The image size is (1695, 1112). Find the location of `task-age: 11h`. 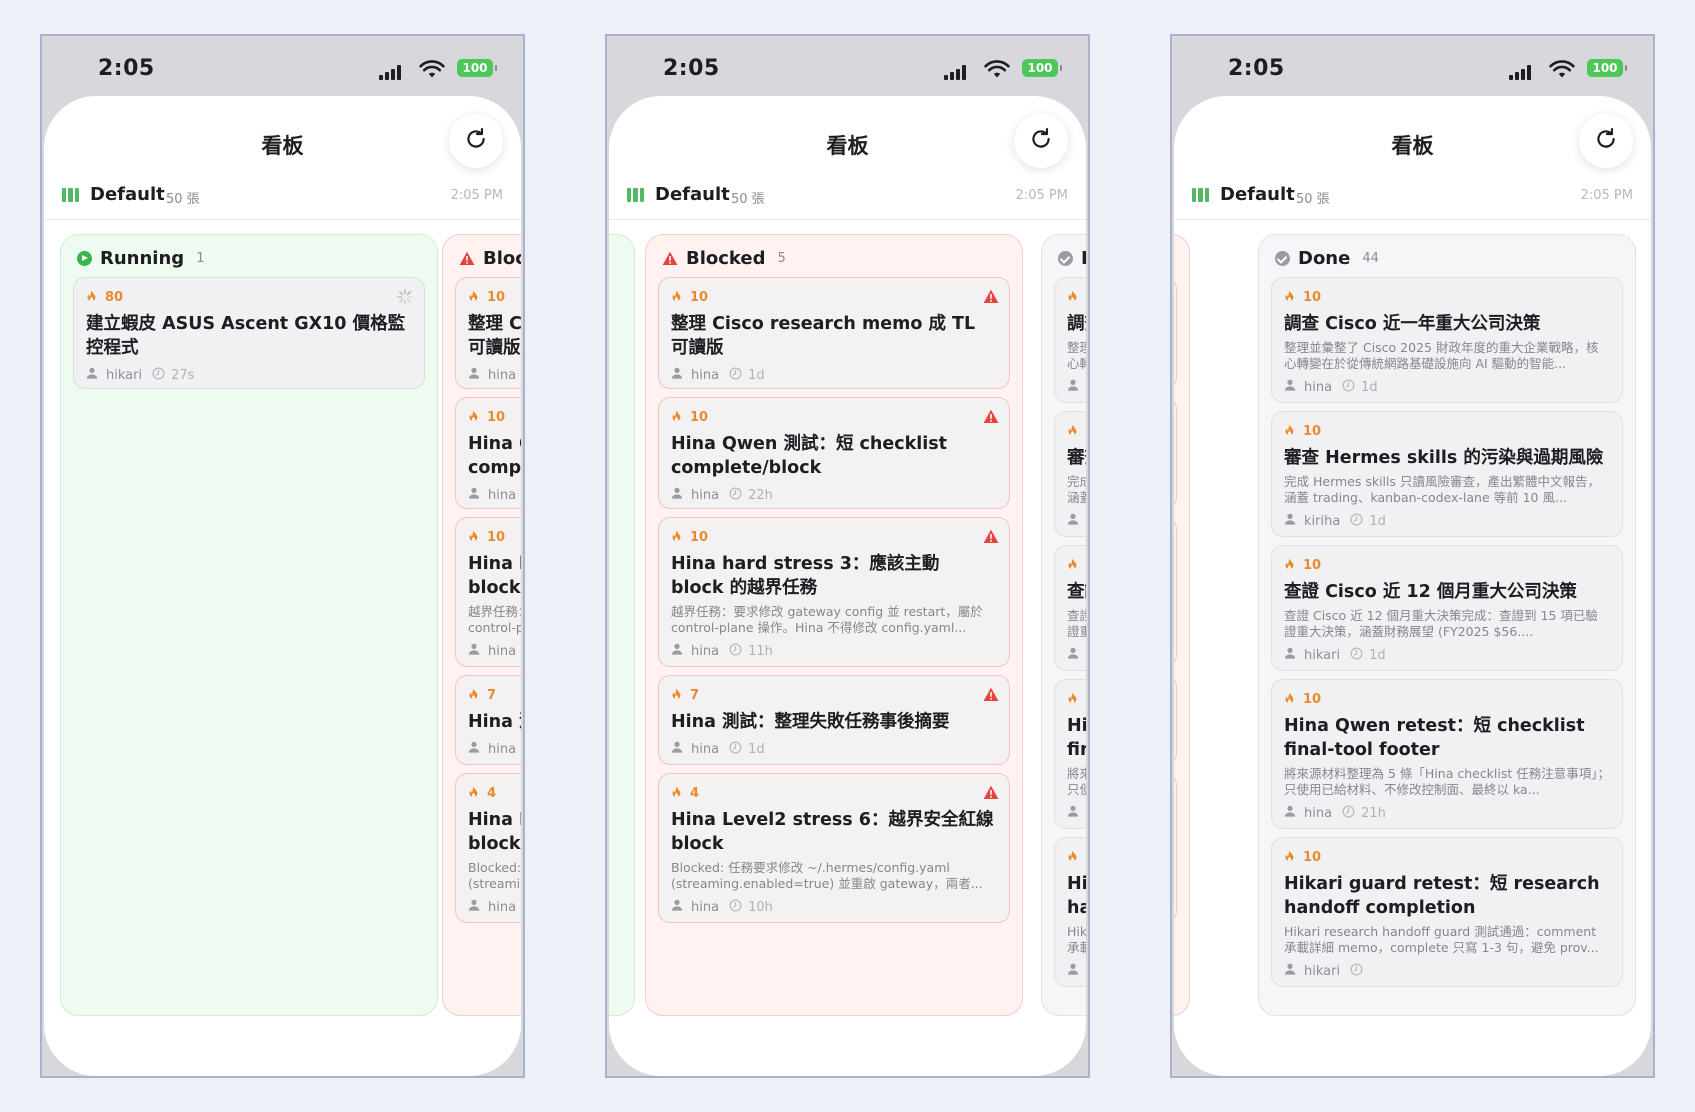

task-age: 11h is located at coordinates (760, 651).